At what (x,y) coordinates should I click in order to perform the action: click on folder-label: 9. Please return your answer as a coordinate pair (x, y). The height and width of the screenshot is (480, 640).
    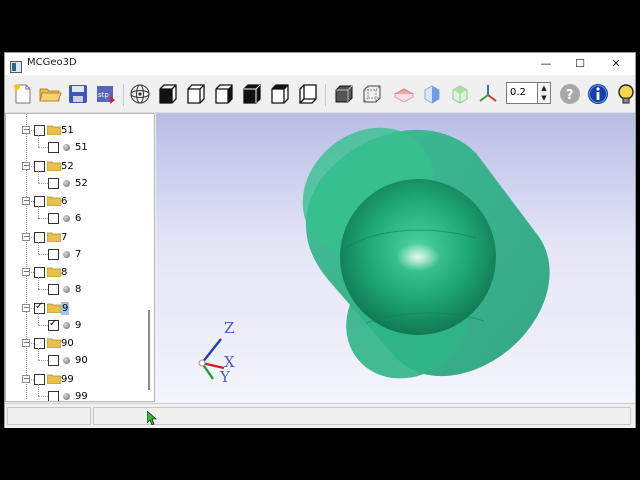
    Looking at the image, I should click on (65, 308).